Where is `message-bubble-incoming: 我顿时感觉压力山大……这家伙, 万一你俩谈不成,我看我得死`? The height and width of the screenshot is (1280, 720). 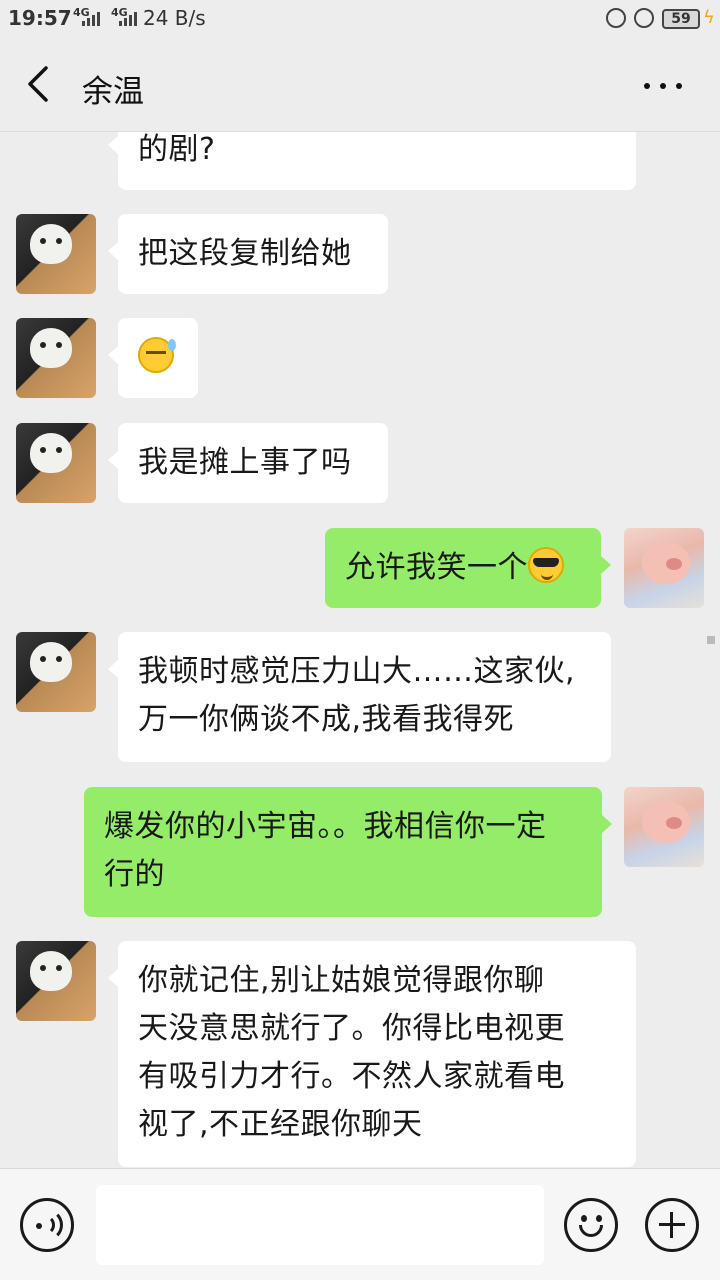 message-bubble-incoming: 我顿时感觉压力山大……这家伙, 万一你俩谈不成,我看我得死 is located at coordinates (359, 697).